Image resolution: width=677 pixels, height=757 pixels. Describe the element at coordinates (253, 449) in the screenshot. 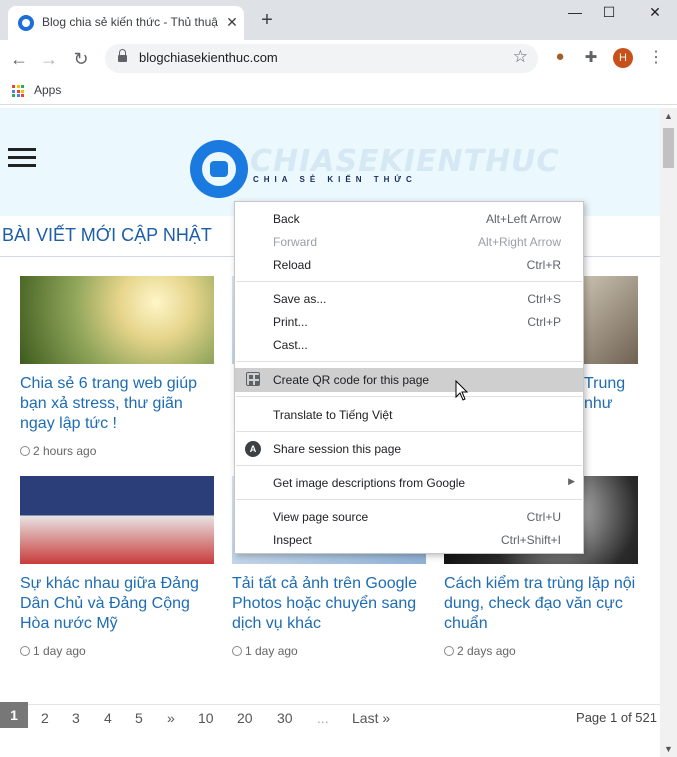

I see `share-session-icon: A` at that location.